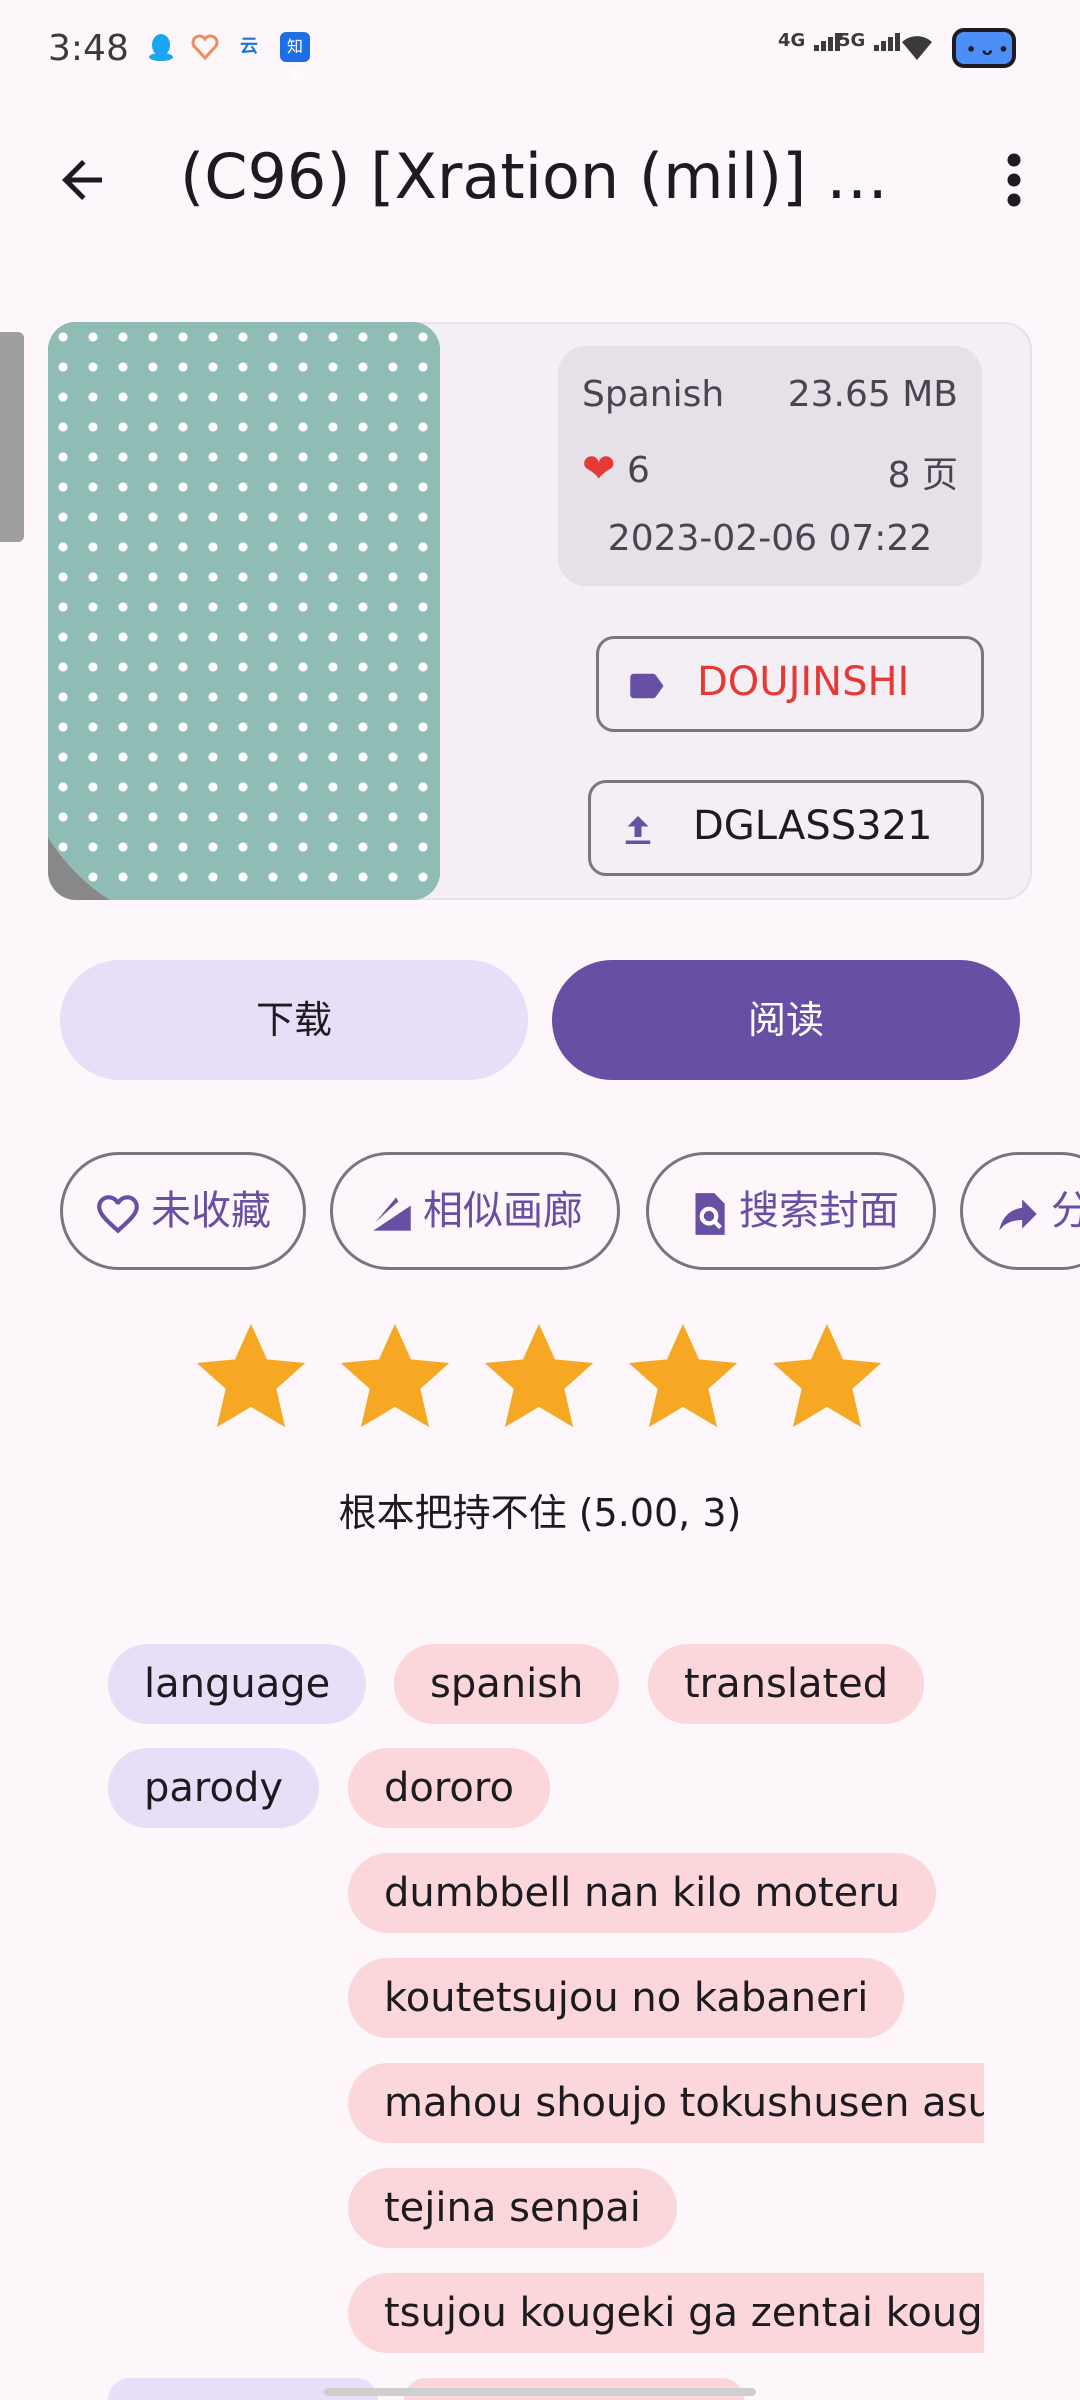 The height and width of the screenshot is (2400, 1080). I want to click on tag-mahou-shoujo-tokushusen-asuka: mahou shoujo tokushusen asuka, so click(666, 2103).